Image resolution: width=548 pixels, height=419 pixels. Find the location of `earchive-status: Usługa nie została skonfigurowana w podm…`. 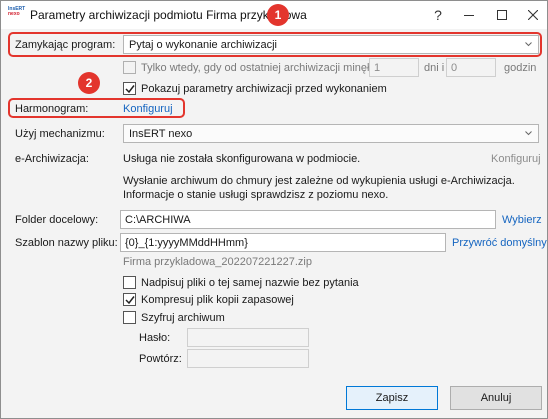

earchive-status: Usługa nie została skonfigurowana w podm… is located at coordinates (242, 159).